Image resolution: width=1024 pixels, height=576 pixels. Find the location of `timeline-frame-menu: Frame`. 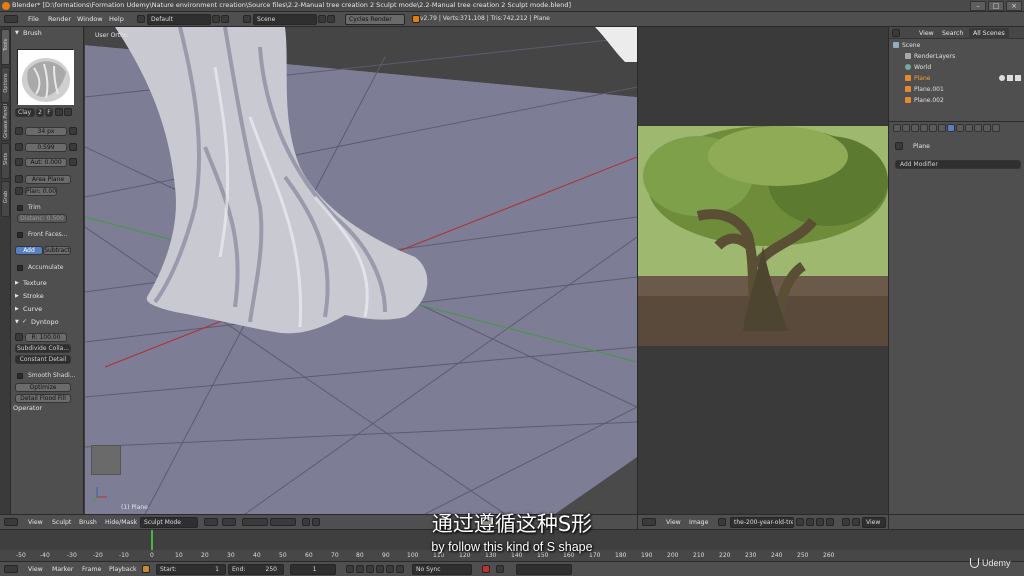

timeline-frame-menu: Frame is located at coordinates (91, 569).